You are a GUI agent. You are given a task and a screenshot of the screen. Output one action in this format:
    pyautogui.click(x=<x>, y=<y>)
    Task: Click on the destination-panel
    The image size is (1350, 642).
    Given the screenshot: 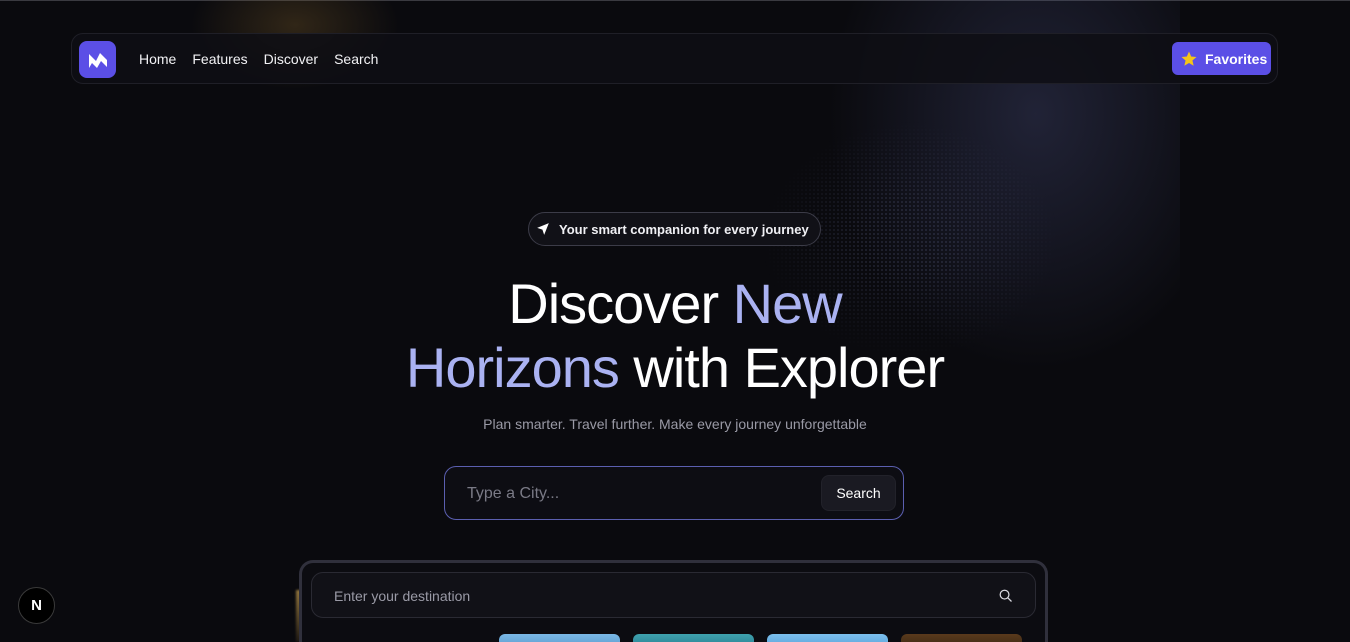 What is the action you would take?
    pyautogui.click(x=673, y=601)
    